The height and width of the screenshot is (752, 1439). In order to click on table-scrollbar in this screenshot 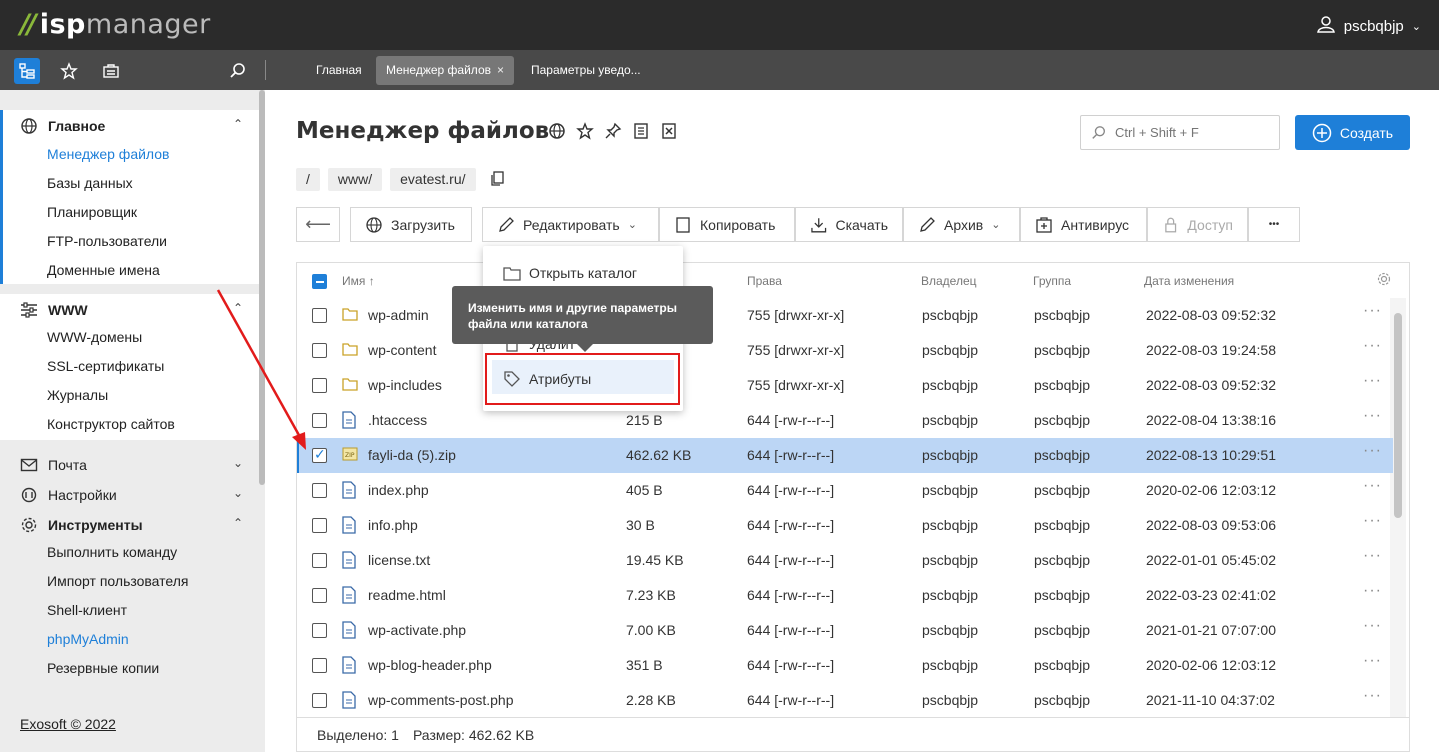, I will do `click(1398, 415)`.